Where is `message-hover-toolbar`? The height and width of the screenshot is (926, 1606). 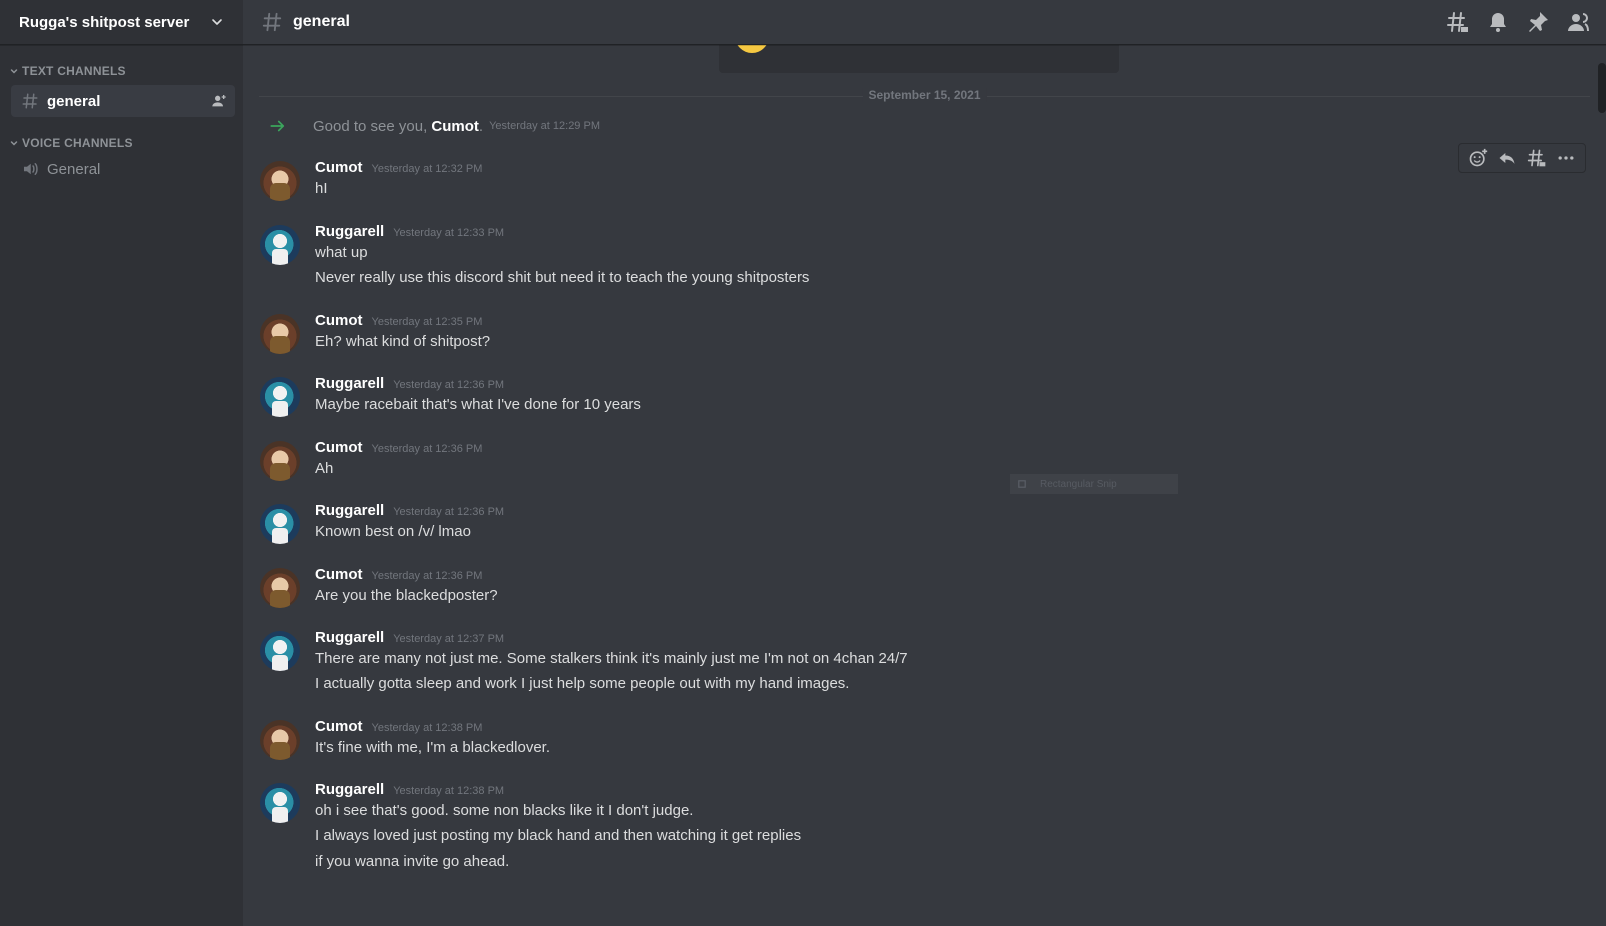 message-hover-toolbar is located at coordinates (1522, 158).